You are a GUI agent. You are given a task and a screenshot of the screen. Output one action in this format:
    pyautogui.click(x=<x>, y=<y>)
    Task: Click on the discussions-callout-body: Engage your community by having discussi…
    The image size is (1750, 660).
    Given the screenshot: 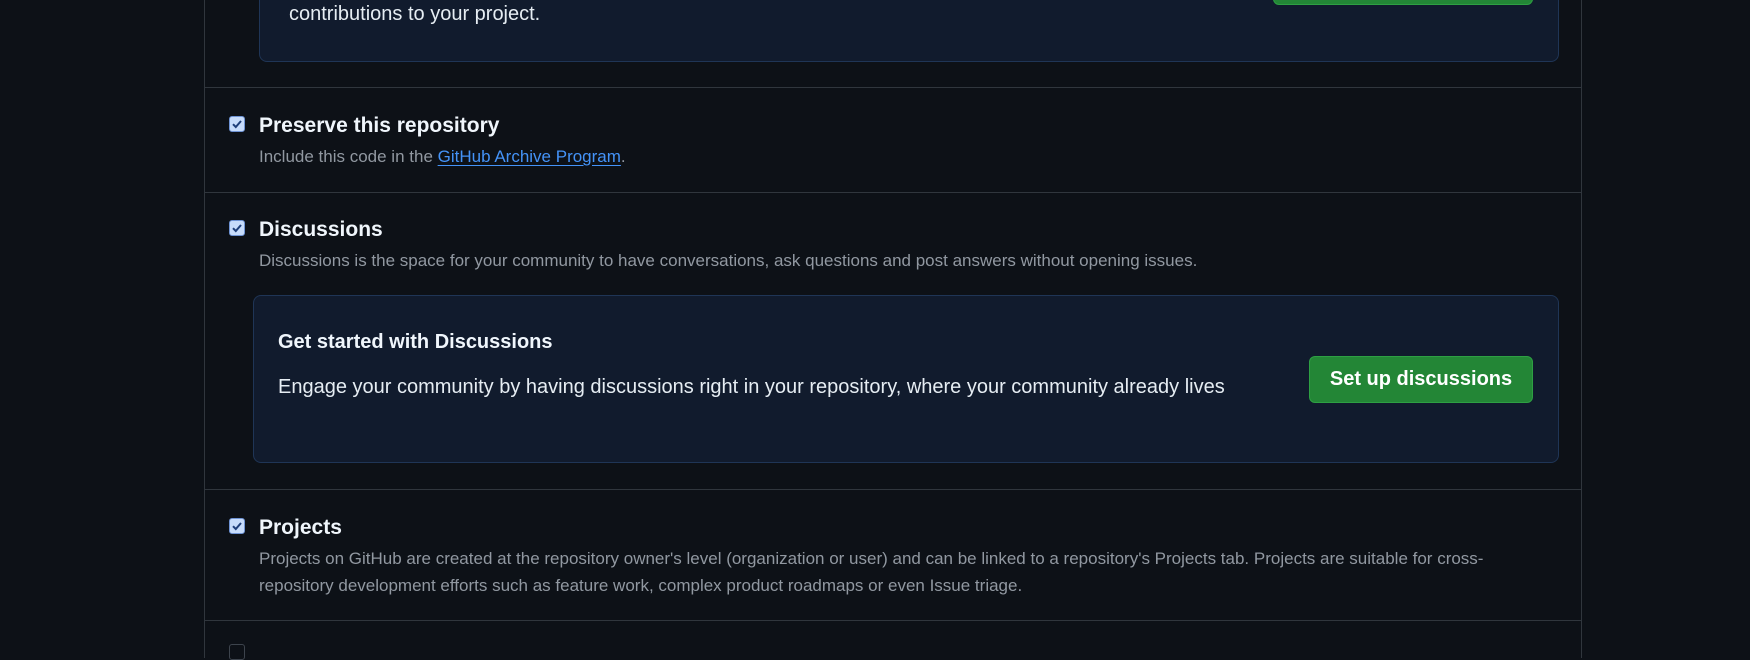 What is the action you would take?
    pyautogui.click(x=751, y=387)
    